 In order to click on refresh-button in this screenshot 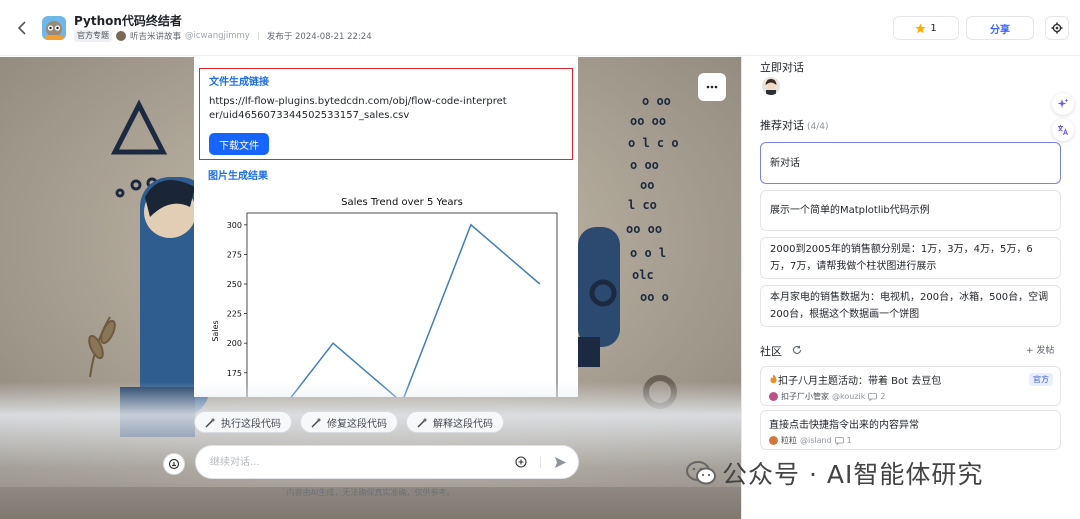, I will do `click(796, 349)`.